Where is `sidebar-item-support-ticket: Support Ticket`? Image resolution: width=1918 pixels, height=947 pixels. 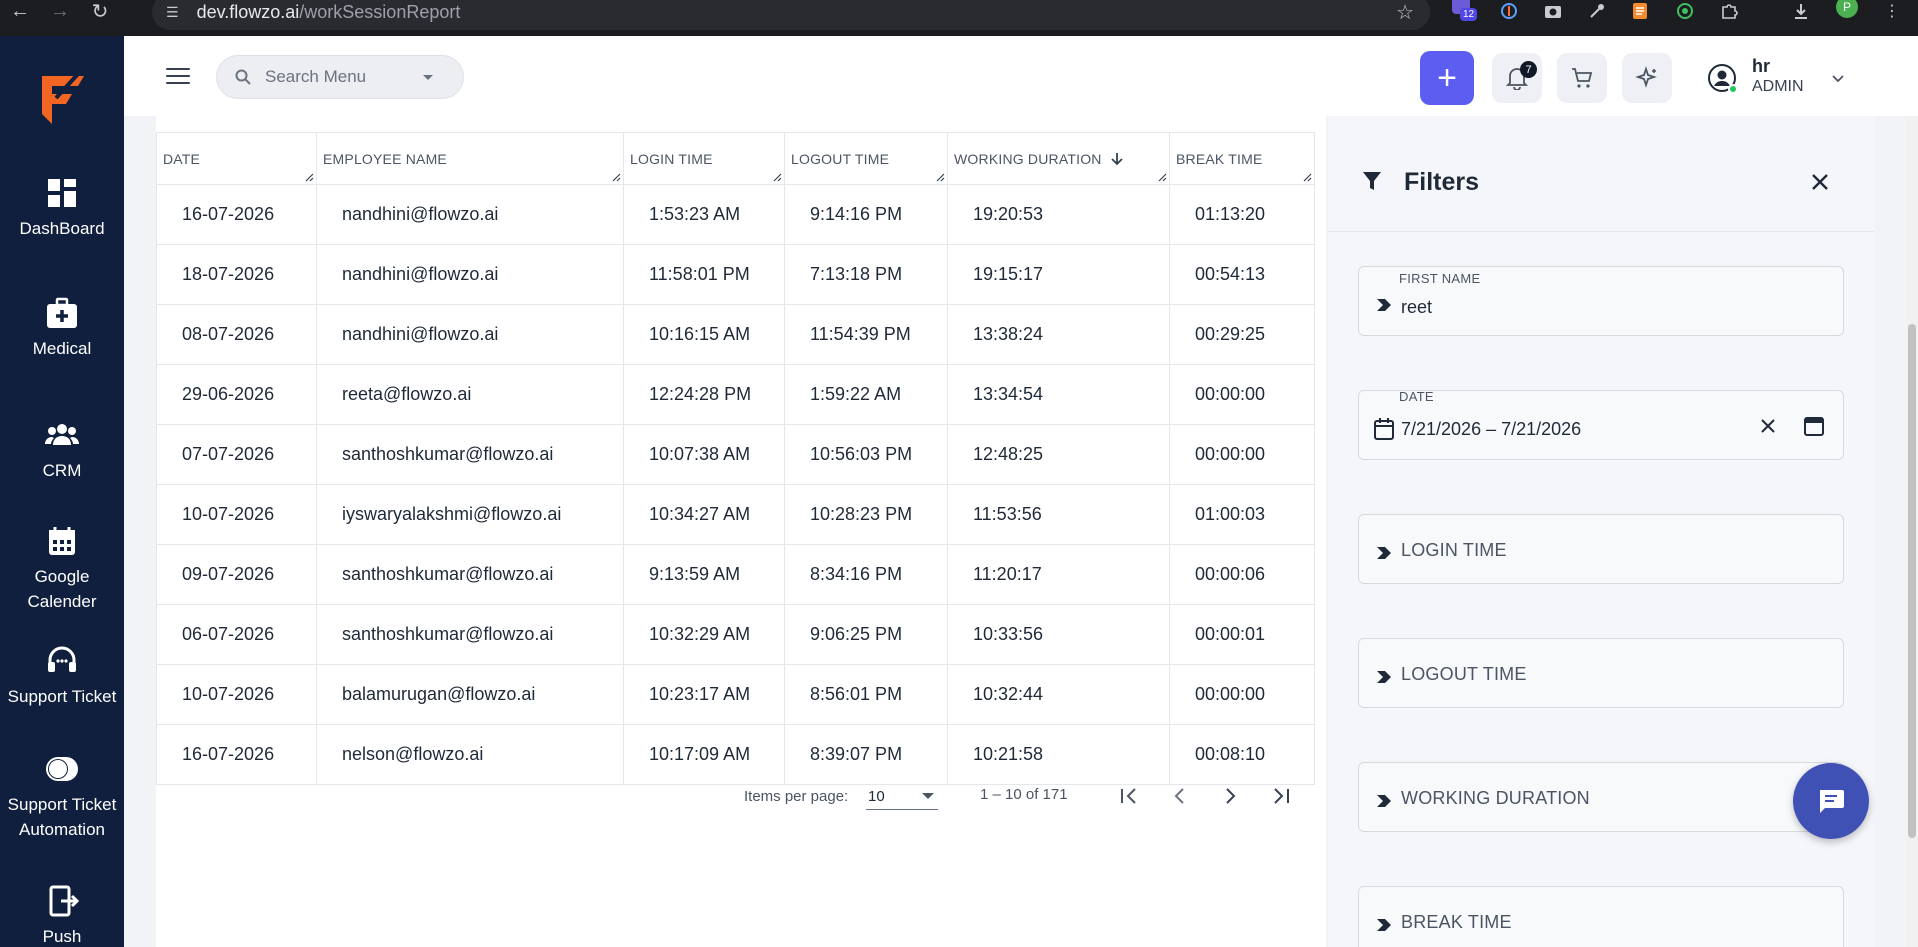
sidebar-item-support-ticket: Support Ticket is located at coordinates (62, 676).